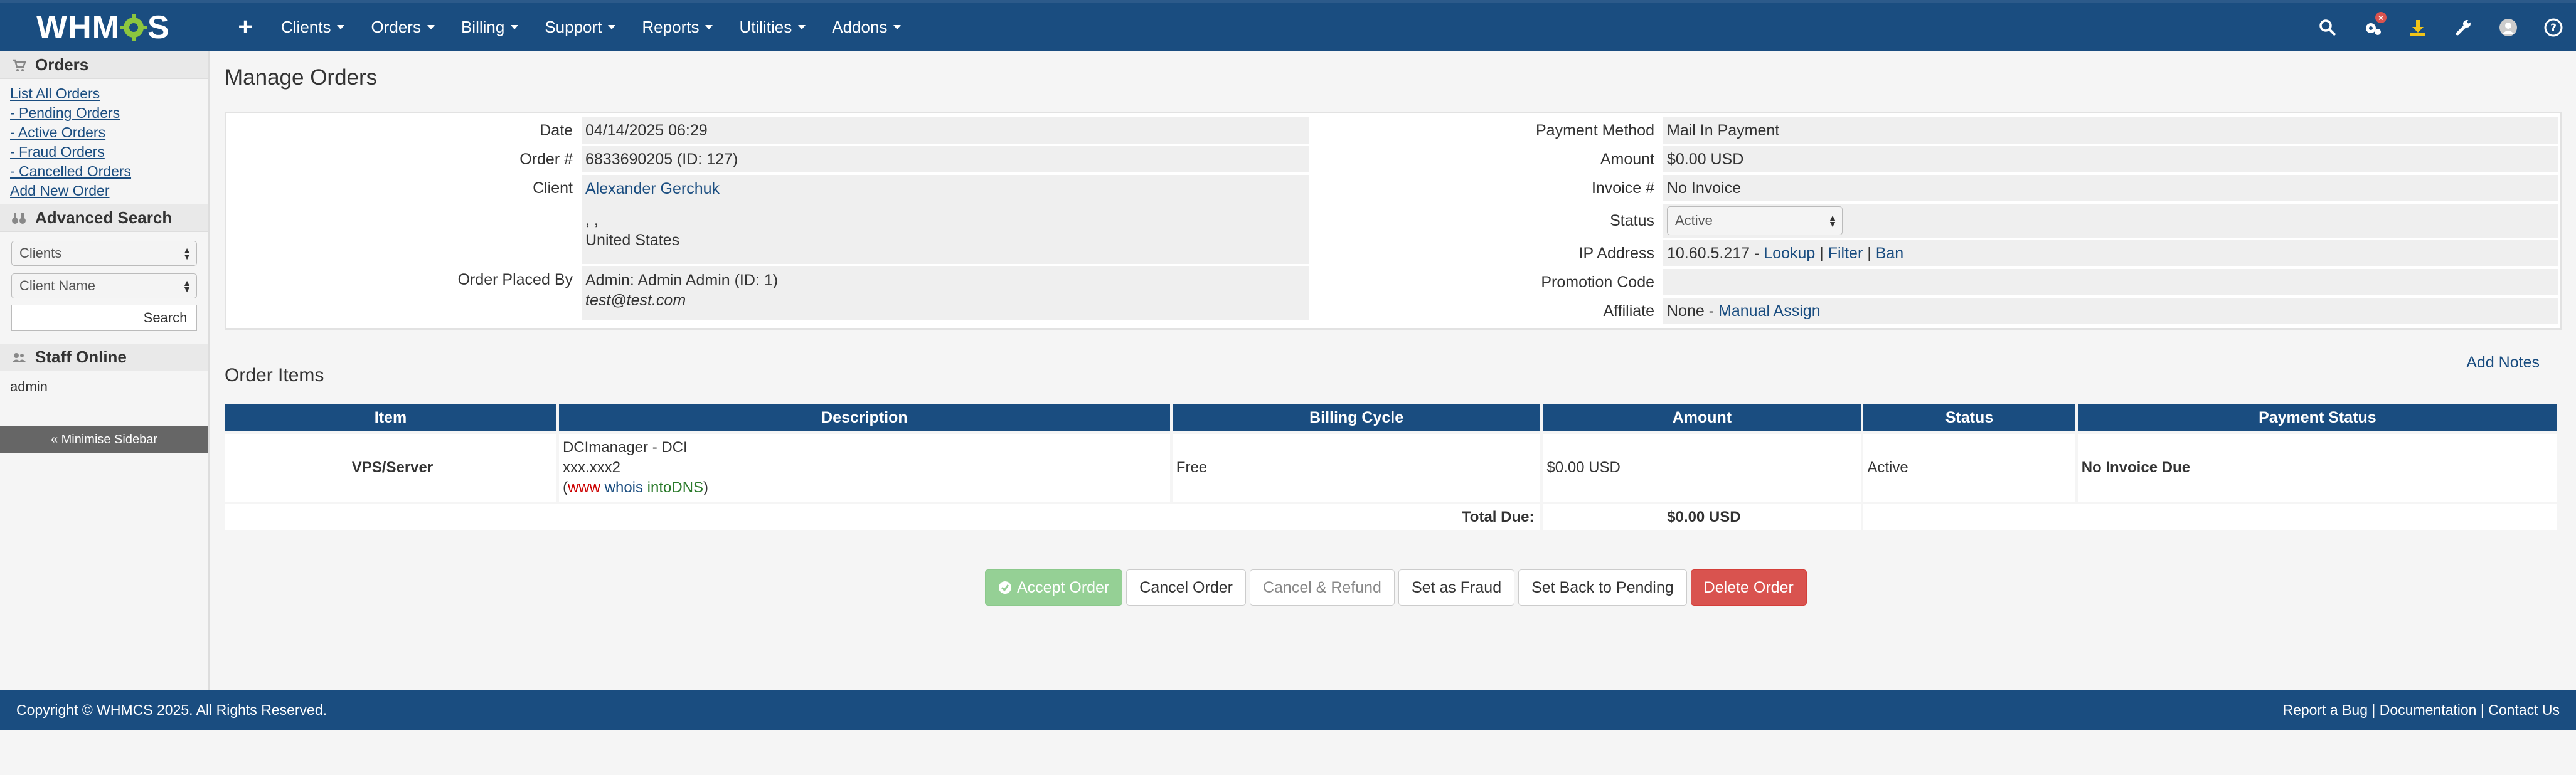 This screenshot has width=2576, height=775. Describe the element at coordinates (682, 280) in the screenshot. I see `placed-by-admin: Admin: Admin Admin (ID: 1)` at that location.